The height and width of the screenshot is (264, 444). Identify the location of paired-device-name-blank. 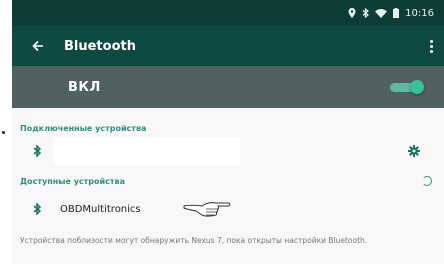
(147, 151).